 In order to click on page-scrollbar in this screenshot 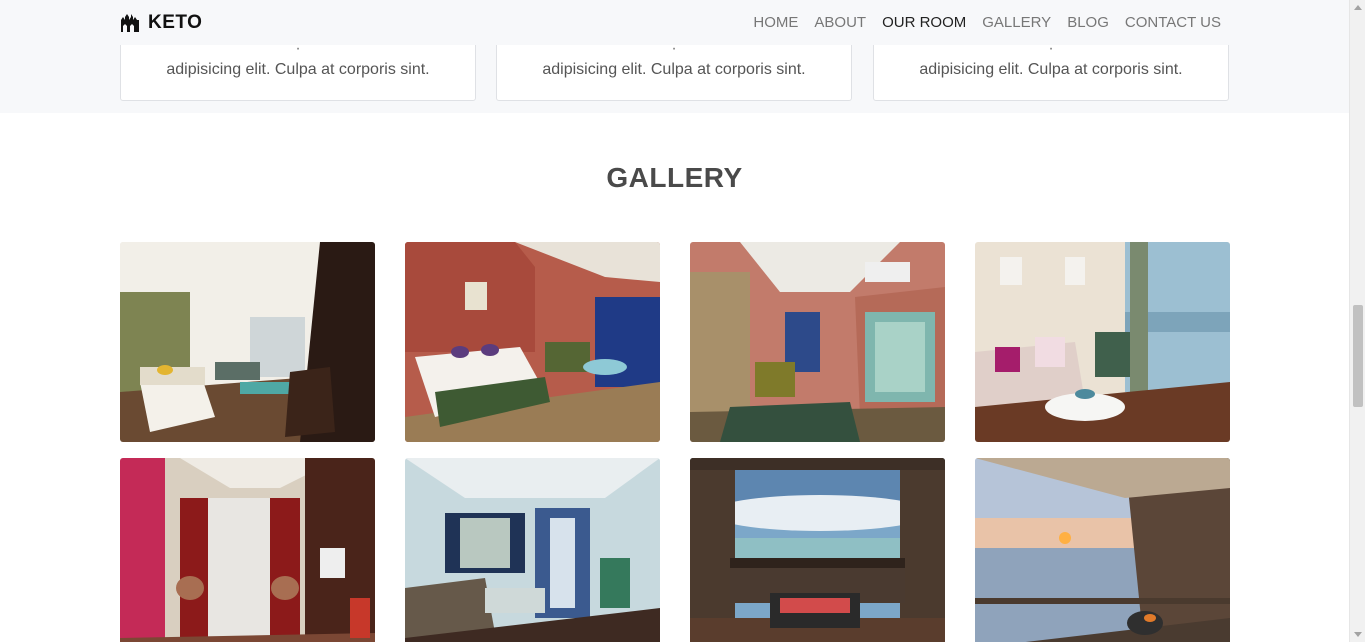, I will do `click(1357, 321)`.